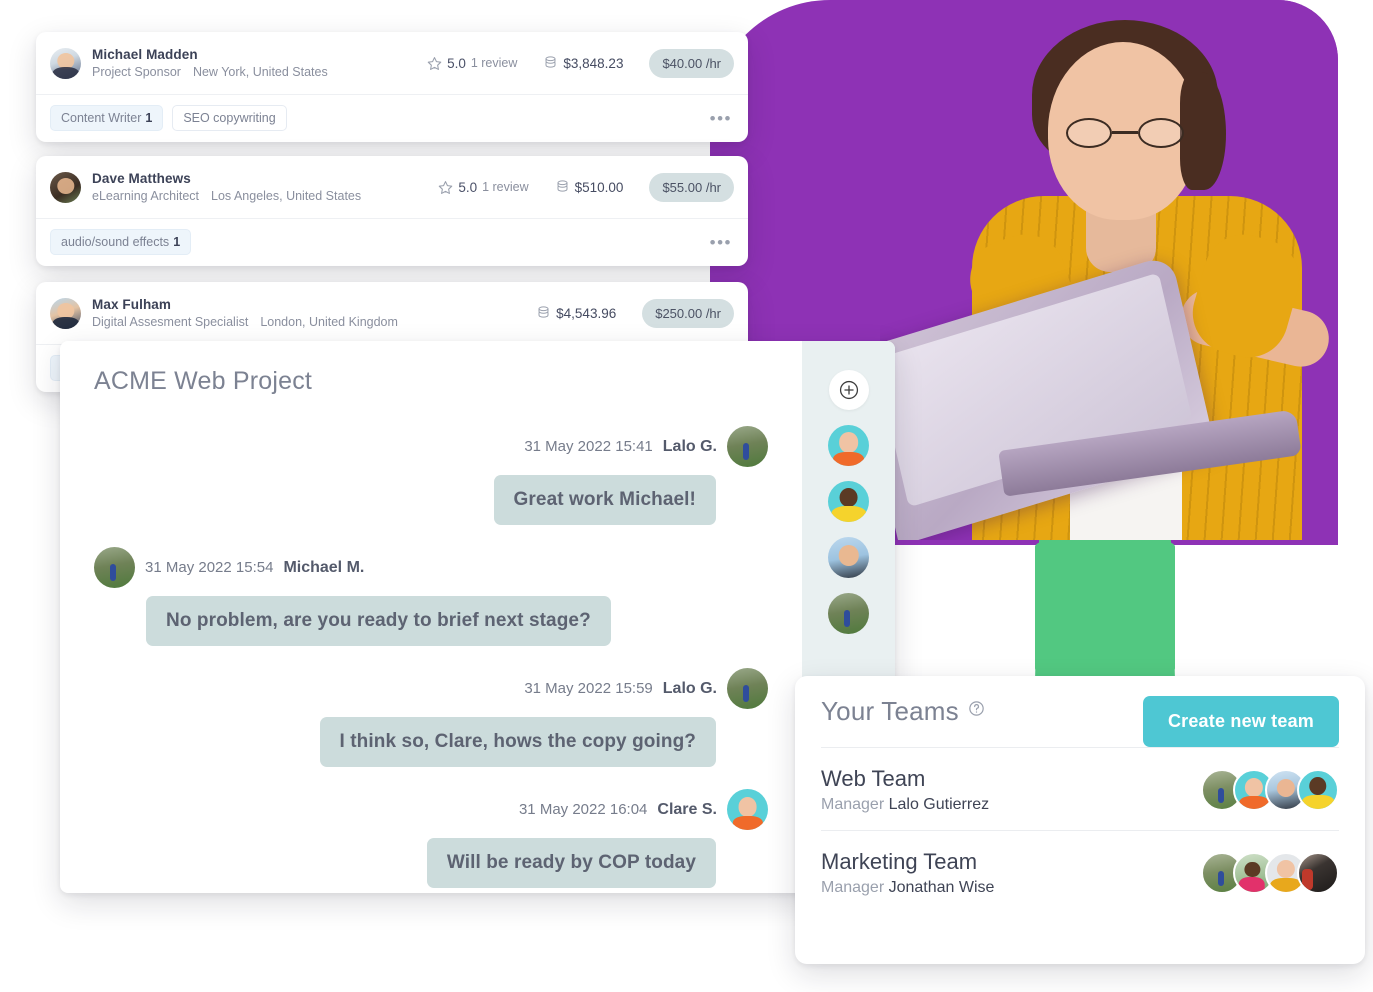 The height and width of the screenshot is (992, 1373). What do you see at coordinates (588, 688) in the screenshot?
I see `chat-message-timestamp: 31 May 2022 15:59` at bounding box center [588, 688].